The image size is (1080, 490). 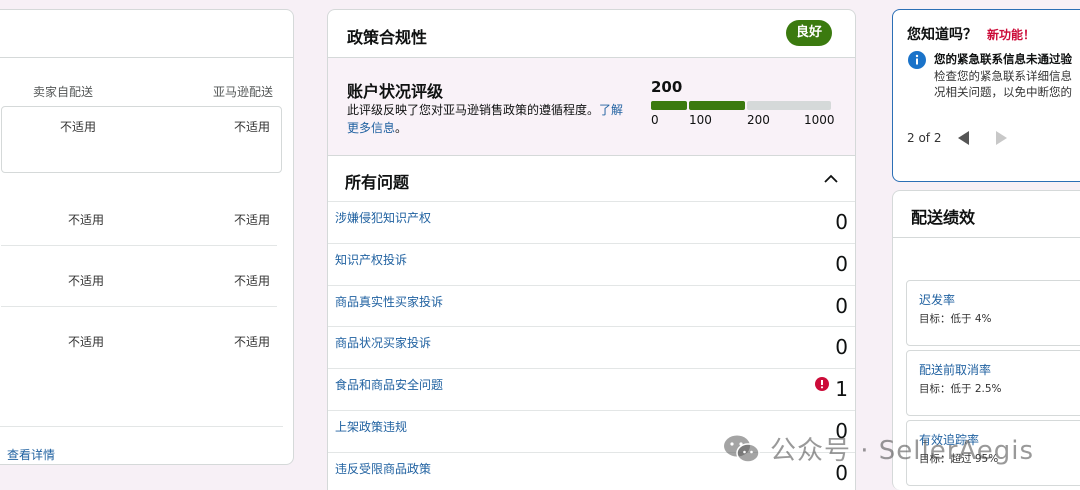 What do you see at coordinates (371, 259) in the screenshot?
I see `issue-link: 知识产权投诉` at bounding box center [371, 259].